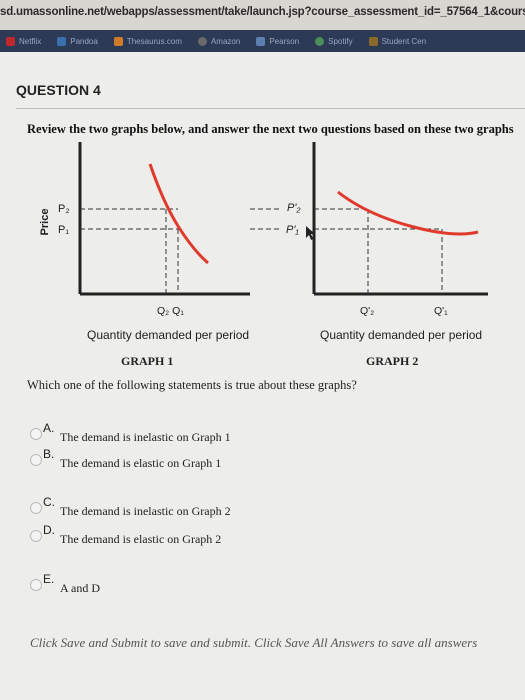 This screenshot has width=525, height=700. Describe the element at coordinates (145, 437) in the screenshot. I see `option-text: The demand is inelastic on Graph 1` at that location.